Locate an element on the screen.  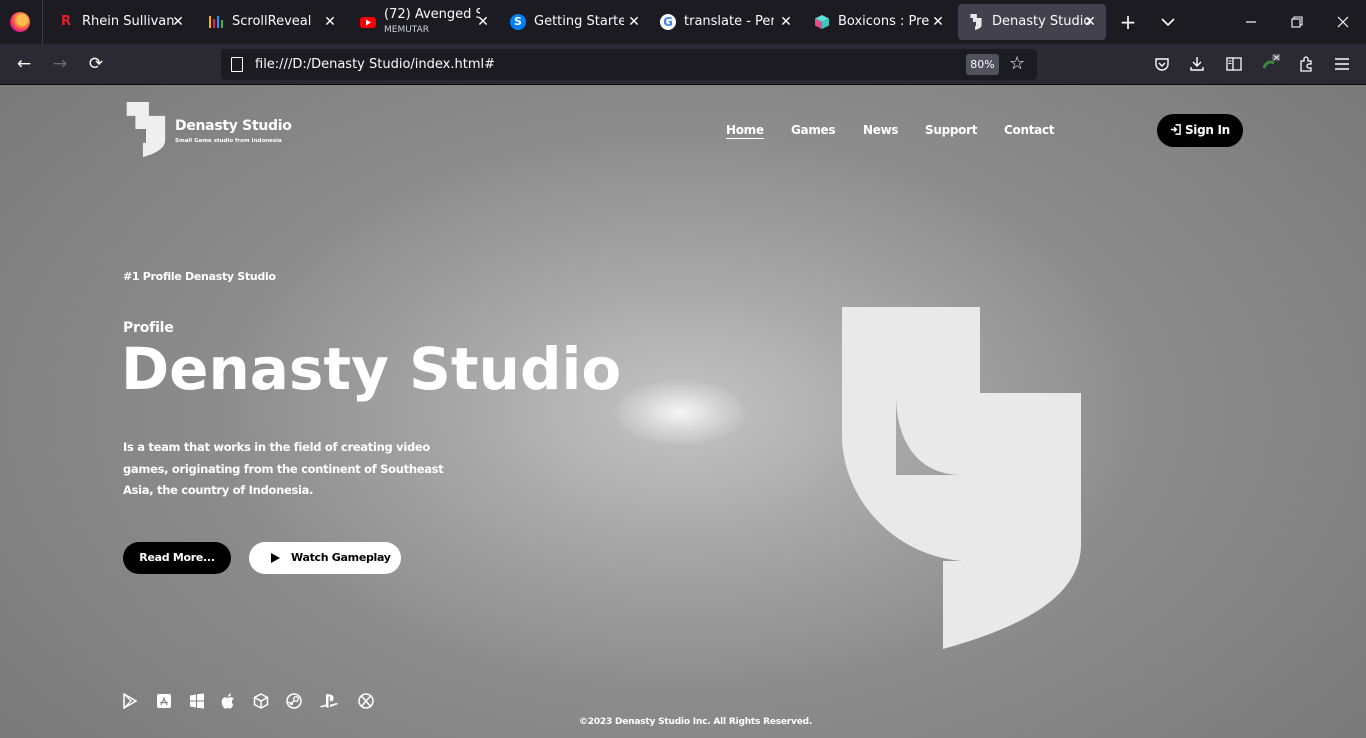
zoom-level-button: 80% is located at coordinates (982, 64).